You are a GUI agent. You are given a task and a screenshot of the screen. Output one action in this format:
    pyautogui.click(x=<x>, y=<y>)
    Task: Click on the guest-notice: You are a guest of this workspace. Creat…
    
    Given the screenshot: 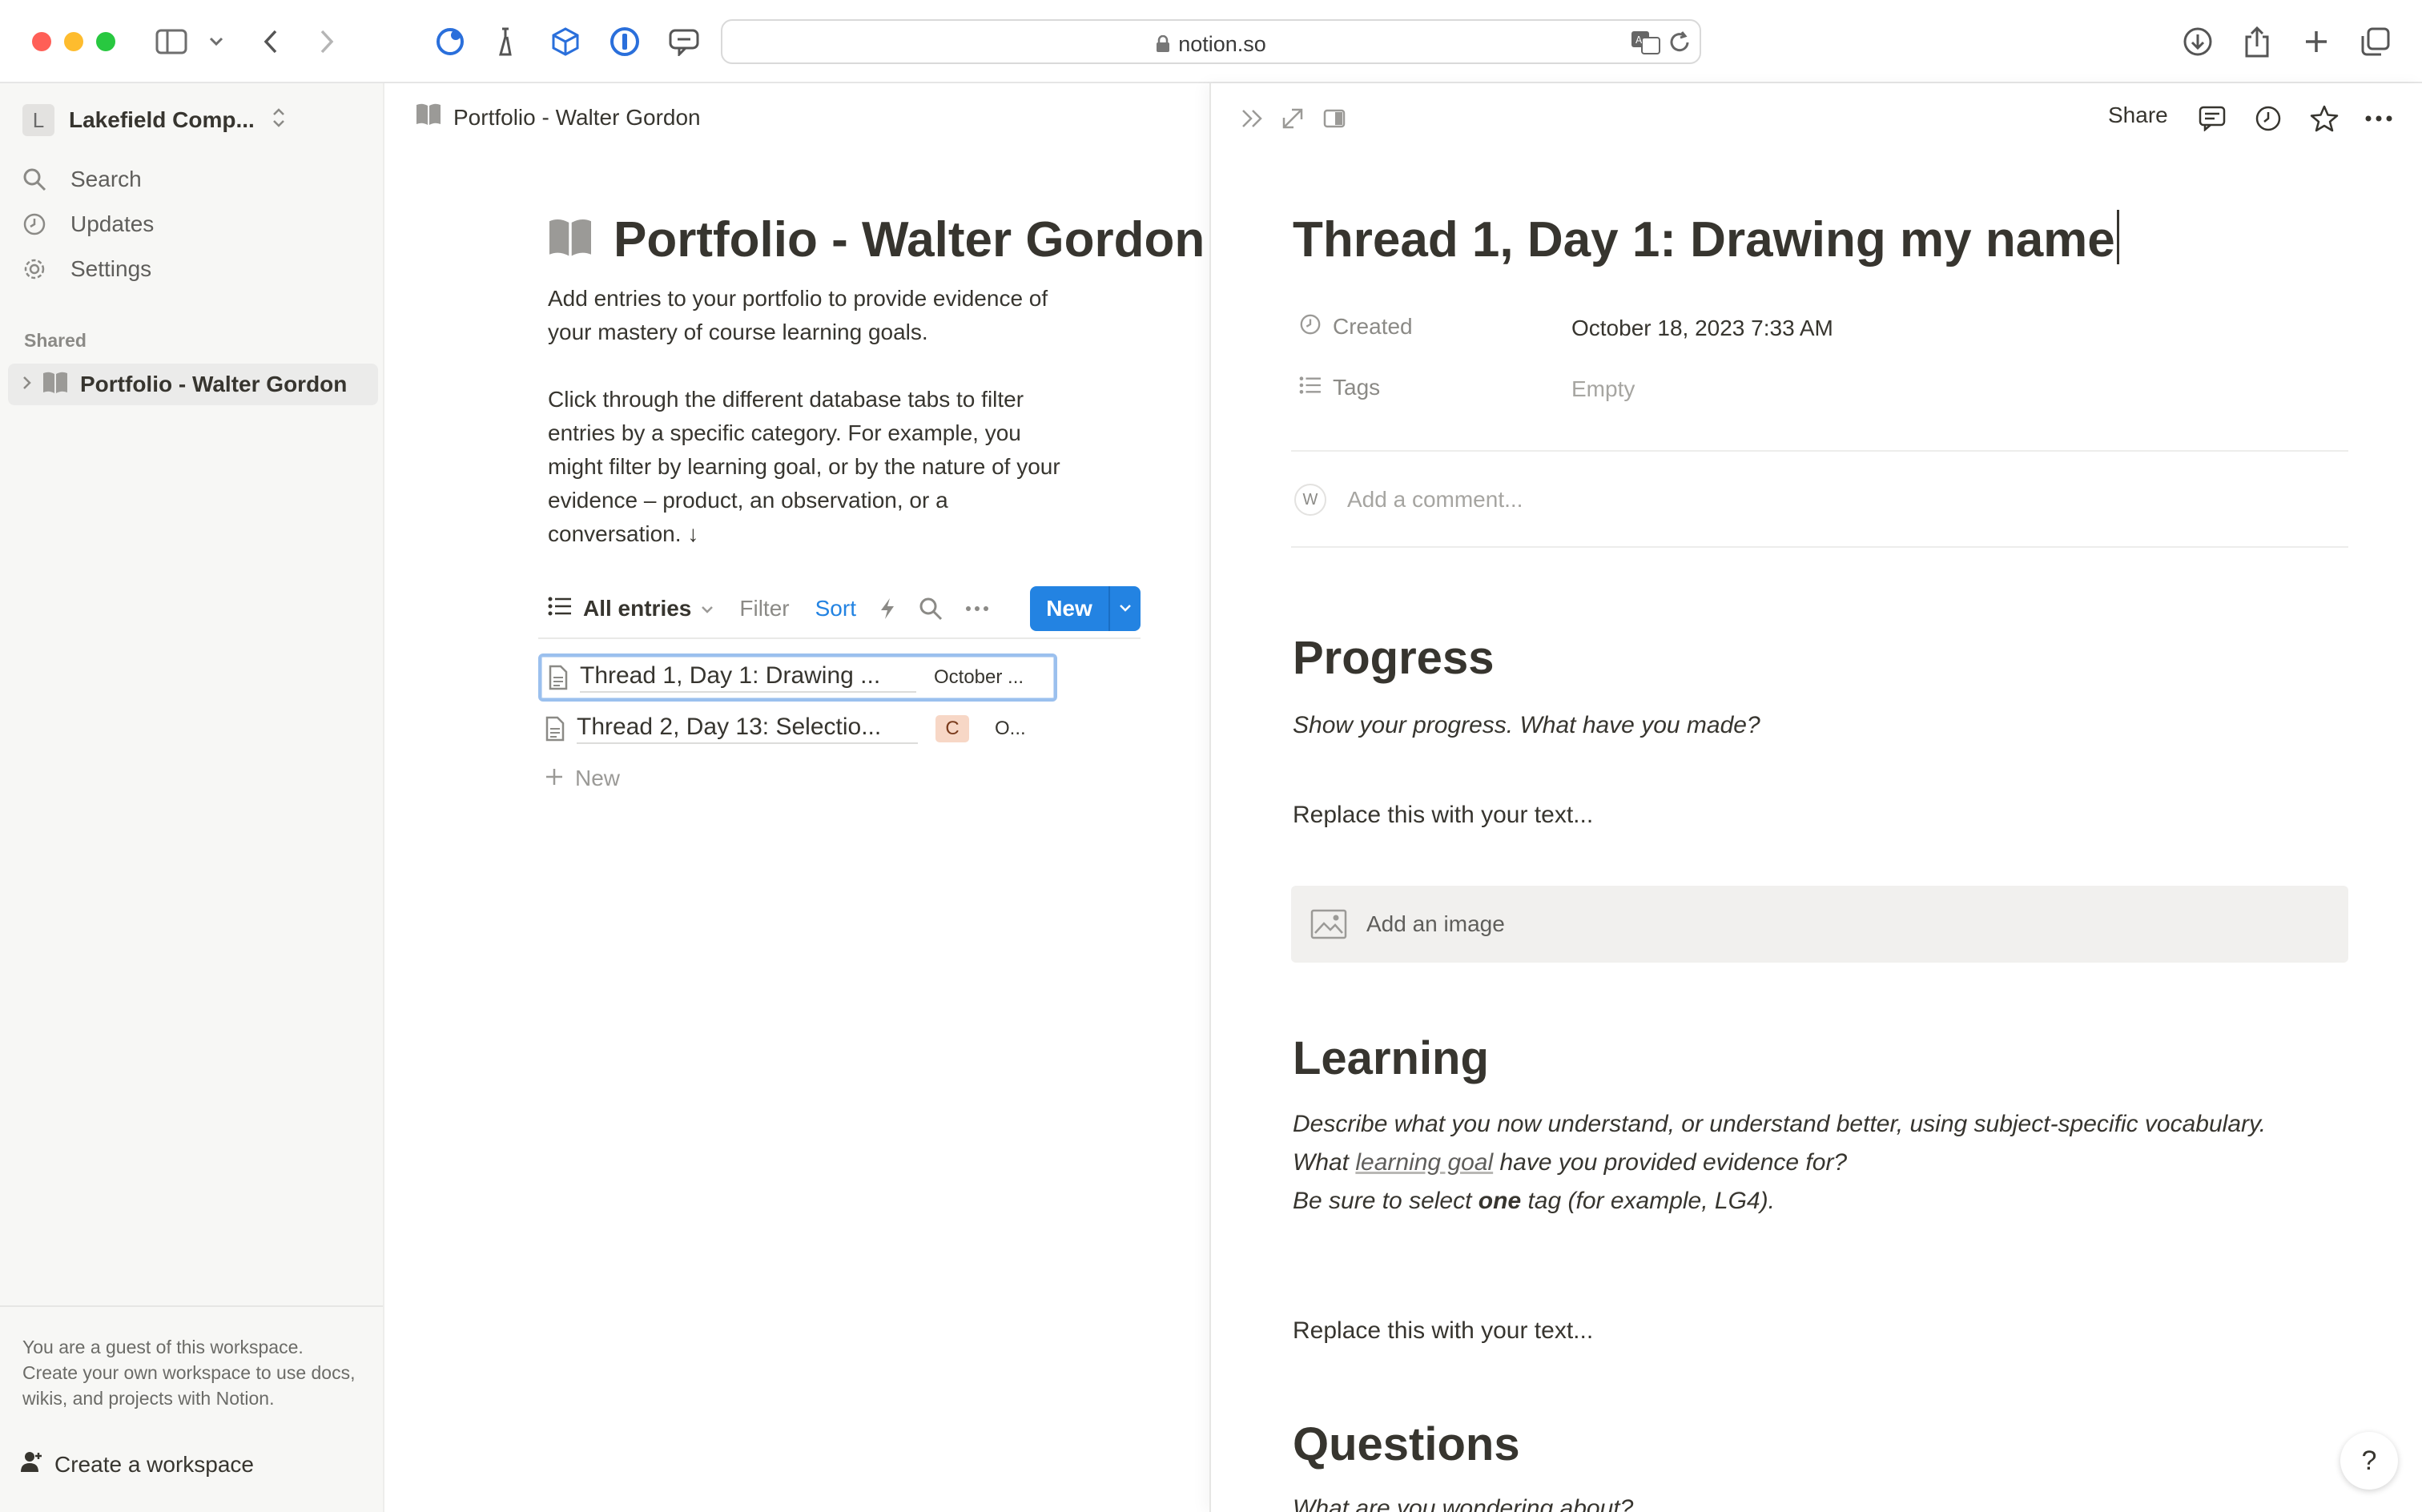 What is the action you would take?
    pyautogui.click(x=191, y=1358)
    